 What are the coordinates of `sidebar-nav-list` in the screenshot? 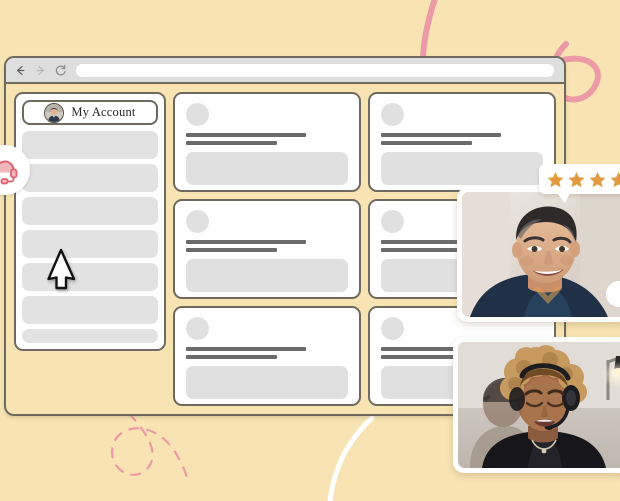 It's located at (90, 237).